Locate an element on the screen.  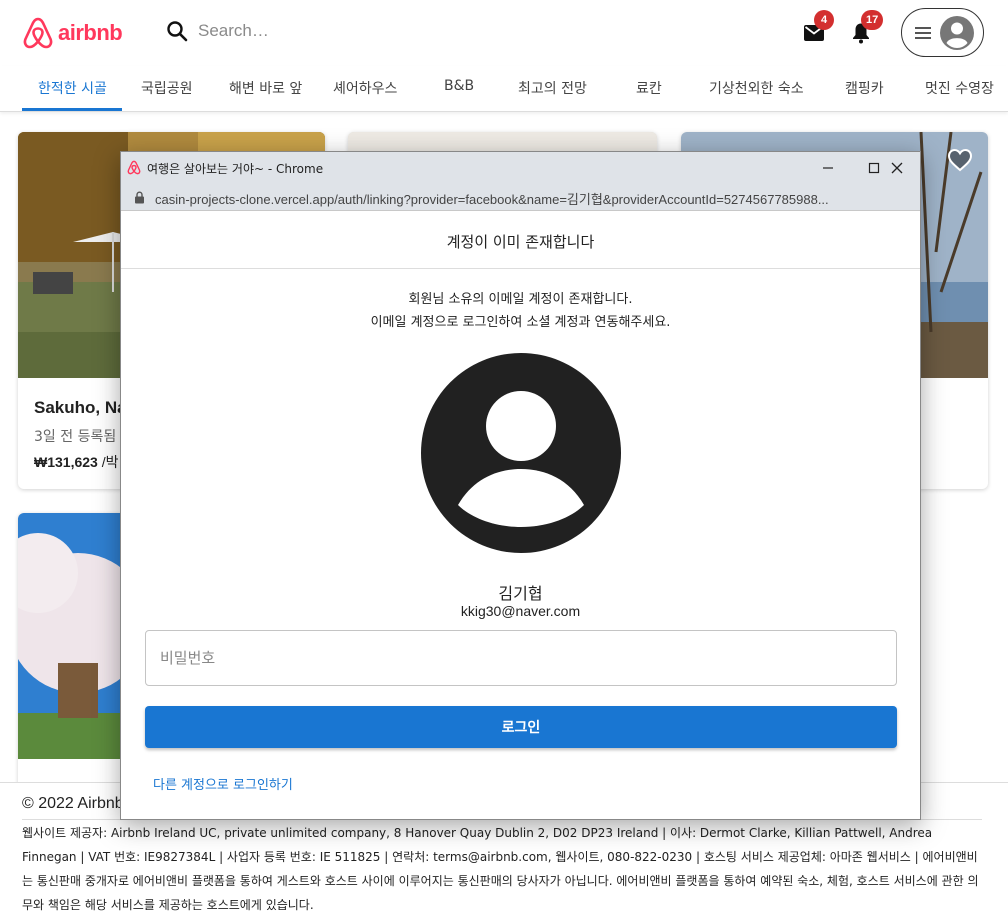
message-line-1: 회원님 소유의 이메일 계정이 존재합니다. is located at coordinates (520, 299).